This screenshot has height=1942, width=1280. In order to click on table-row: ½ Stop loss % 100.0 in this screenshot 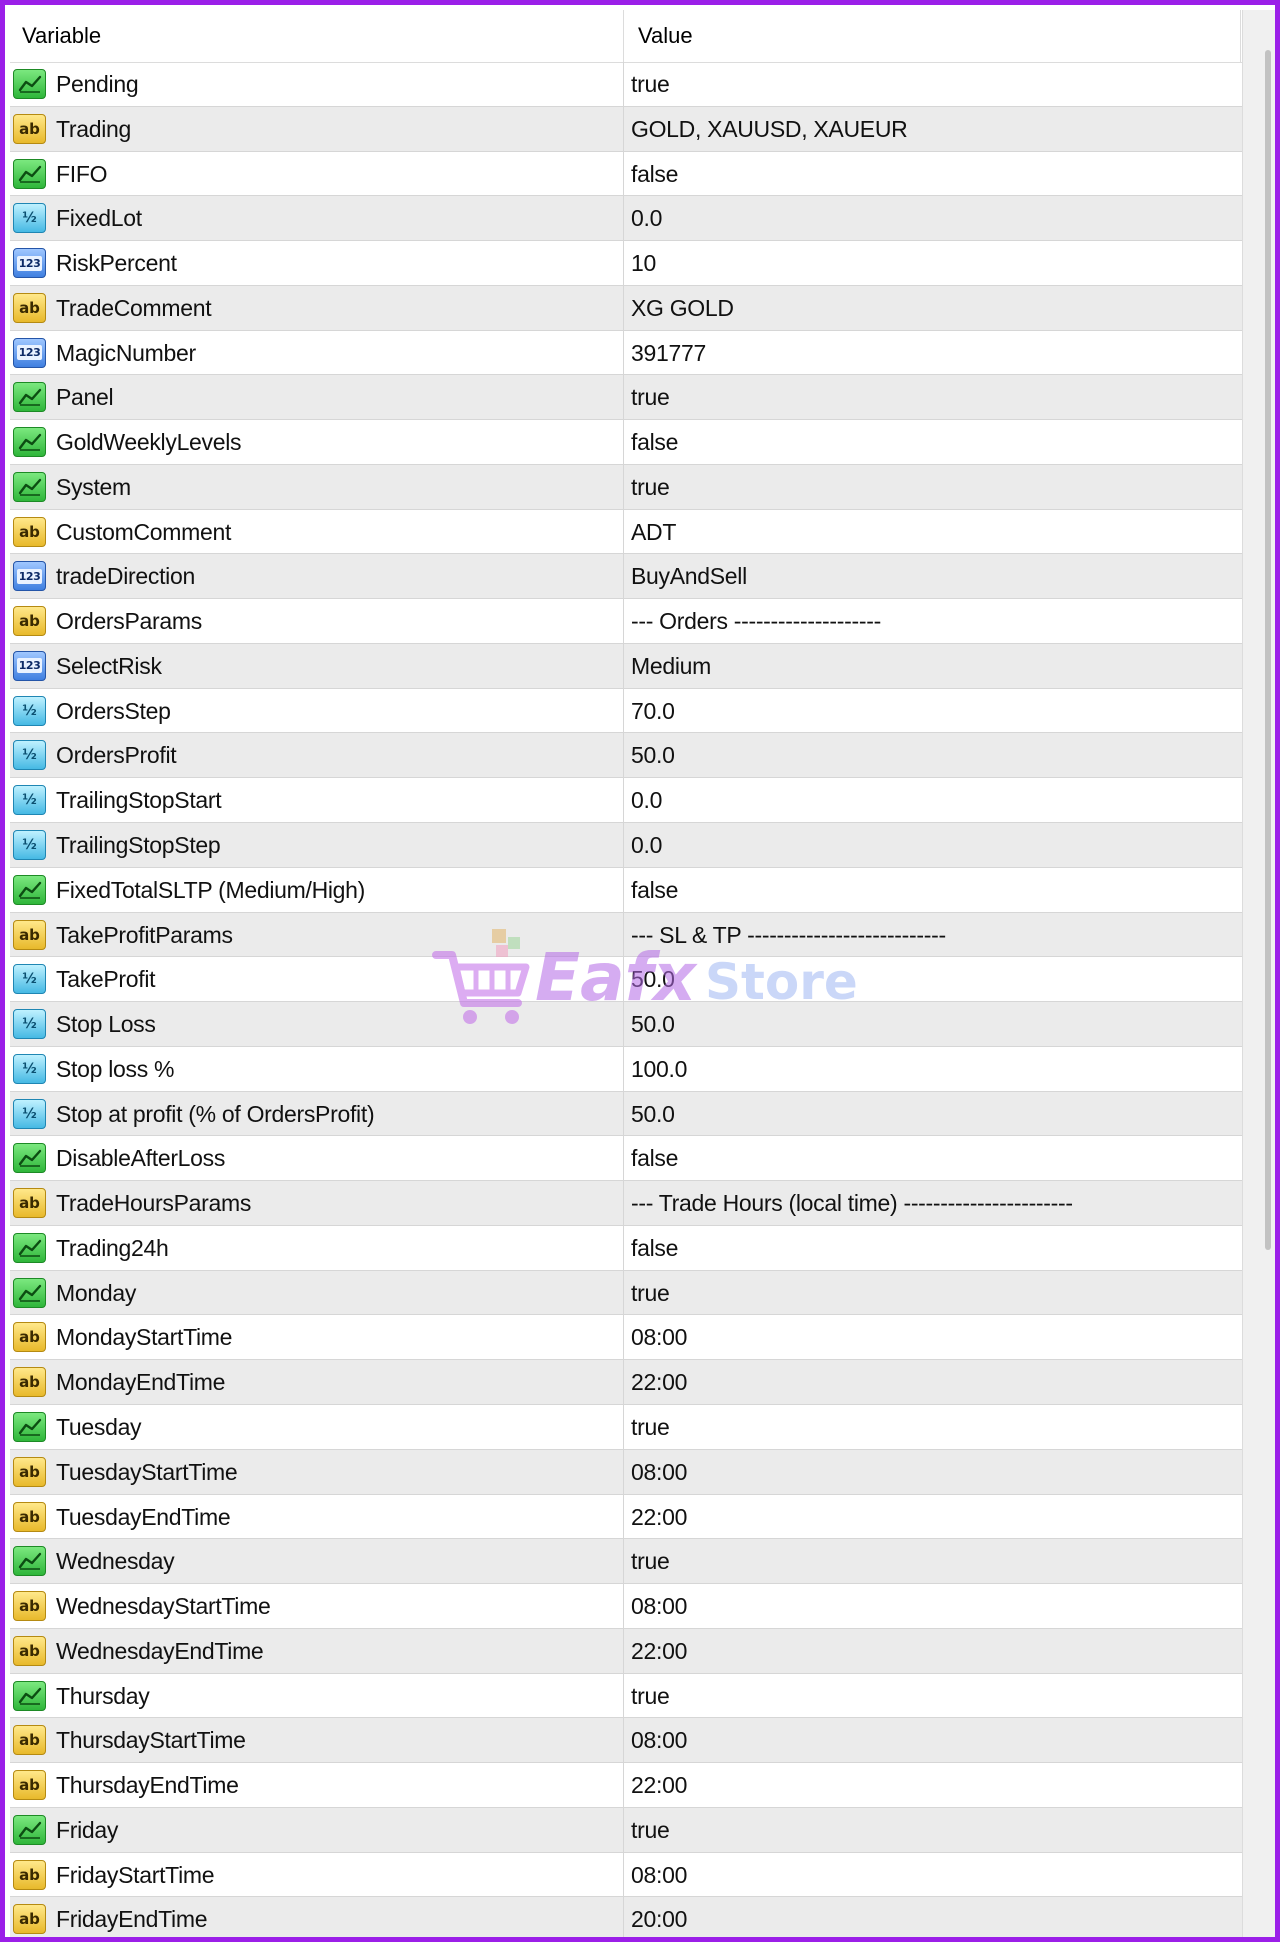, I will do `click(626, 1069)`.